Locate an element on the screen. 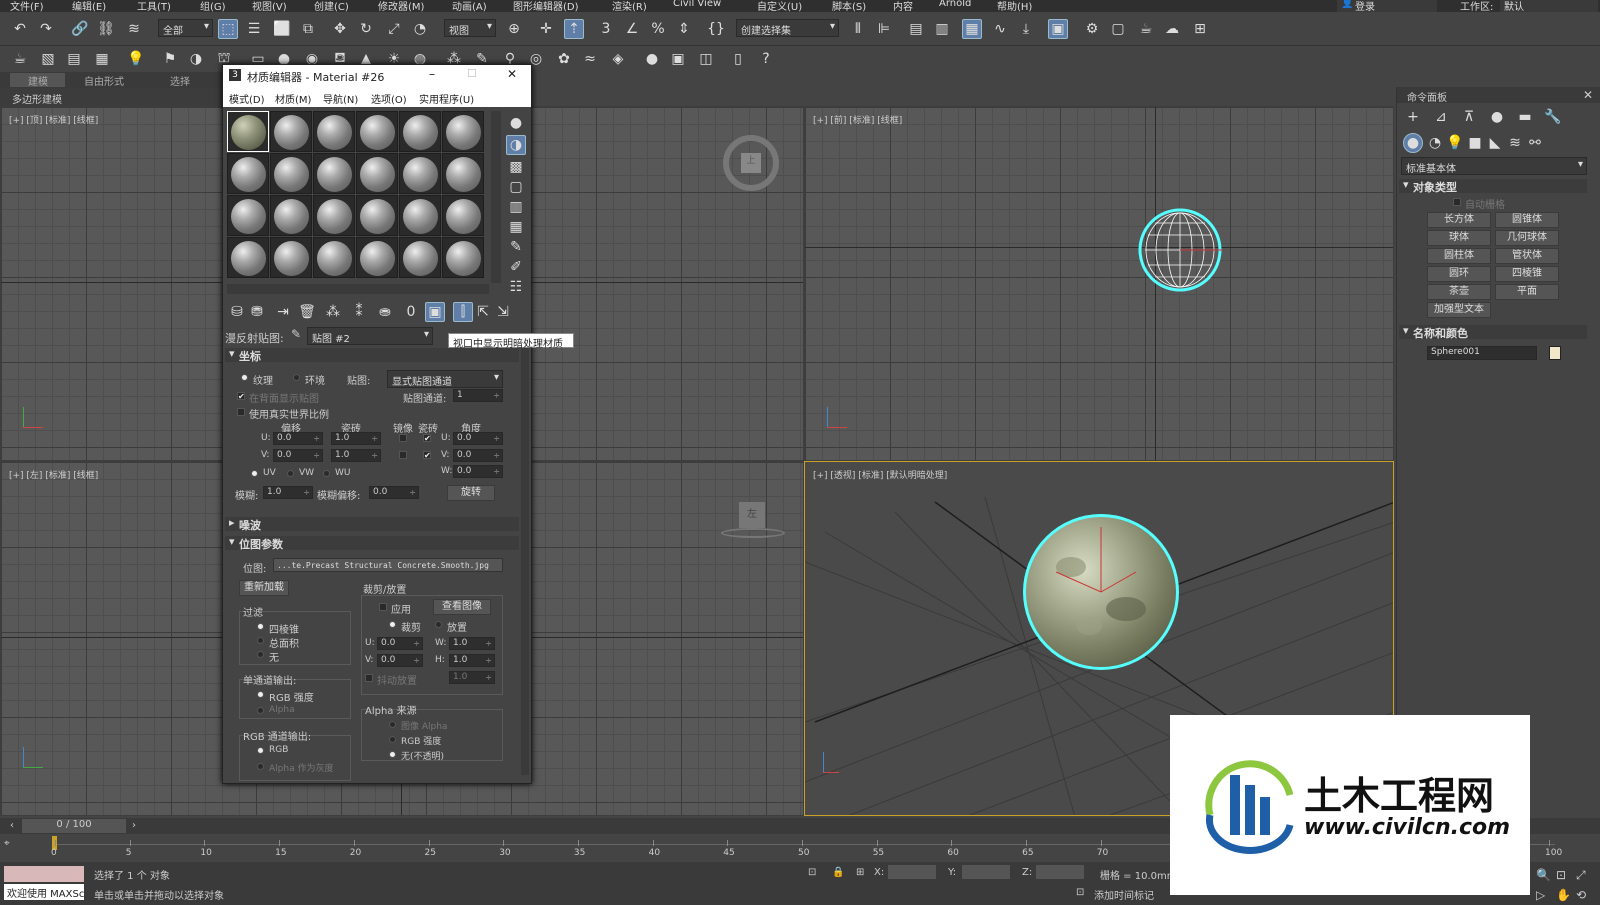 This screenshot has height=905, width=1600. slots-hscrollbar is located at coordinates (358, 289).